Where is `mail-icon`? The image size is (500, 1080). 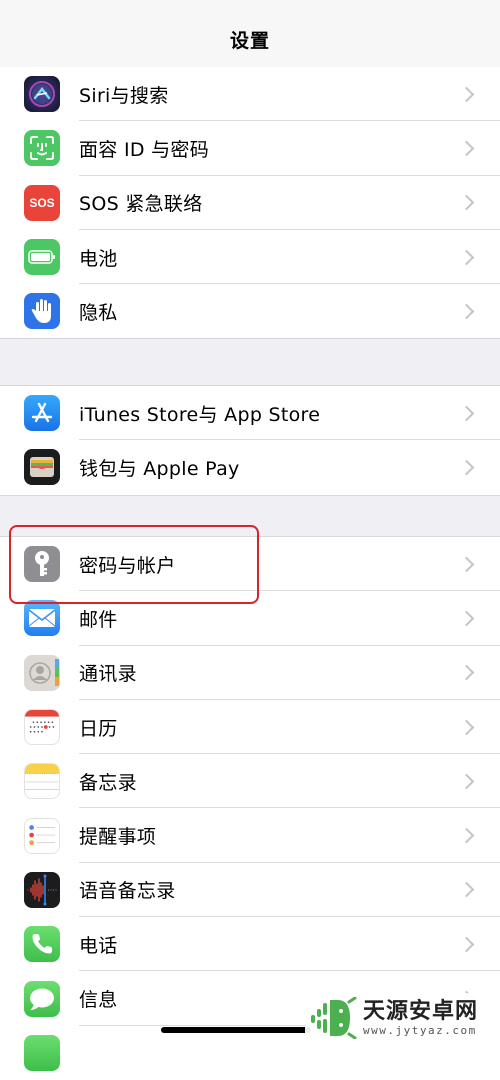 mail-icon is located at coordinates (42, 618).